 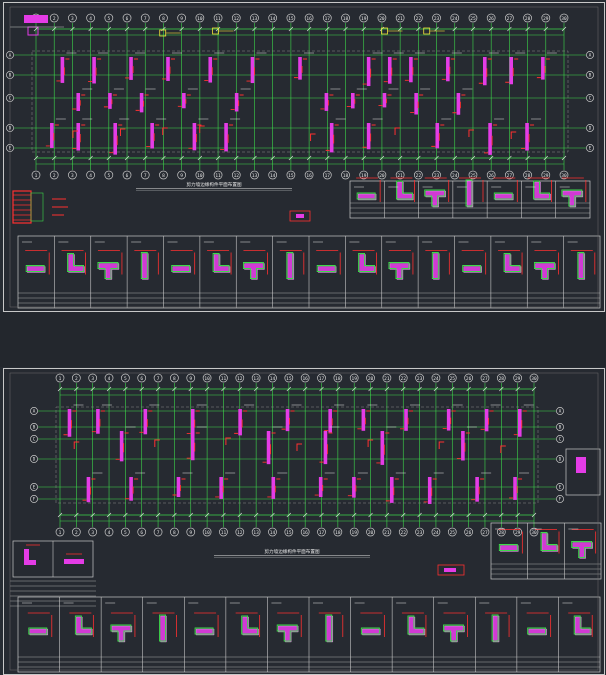 I want to click on drawing-title: 剪力墙边缘构件平面布置图, so click(x=292, y=551).